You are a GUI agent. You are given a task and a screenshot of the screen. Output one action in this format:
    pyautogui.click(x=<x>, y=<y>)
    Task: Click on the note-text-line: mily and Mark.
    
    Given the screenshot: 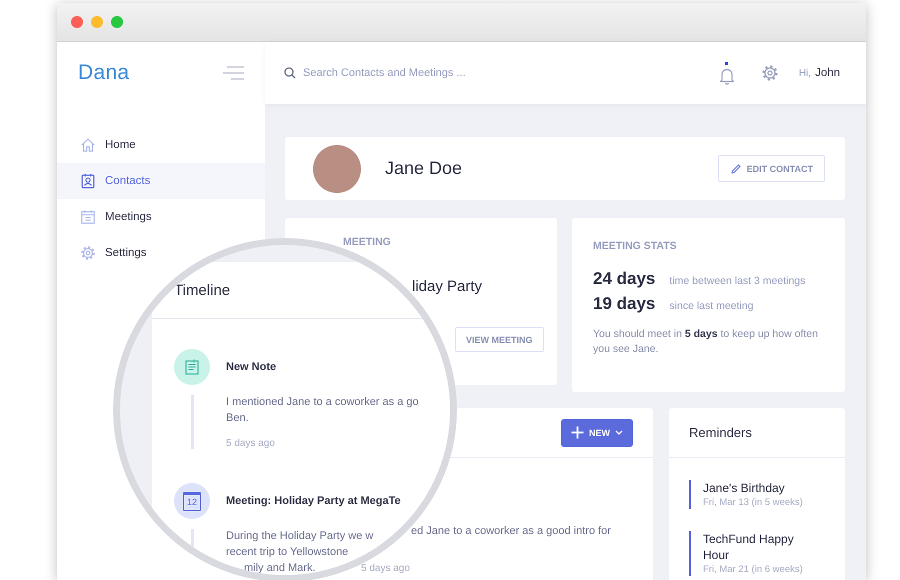 What is the action you would take?
    pyautogui.click(x=280, y=568)
    